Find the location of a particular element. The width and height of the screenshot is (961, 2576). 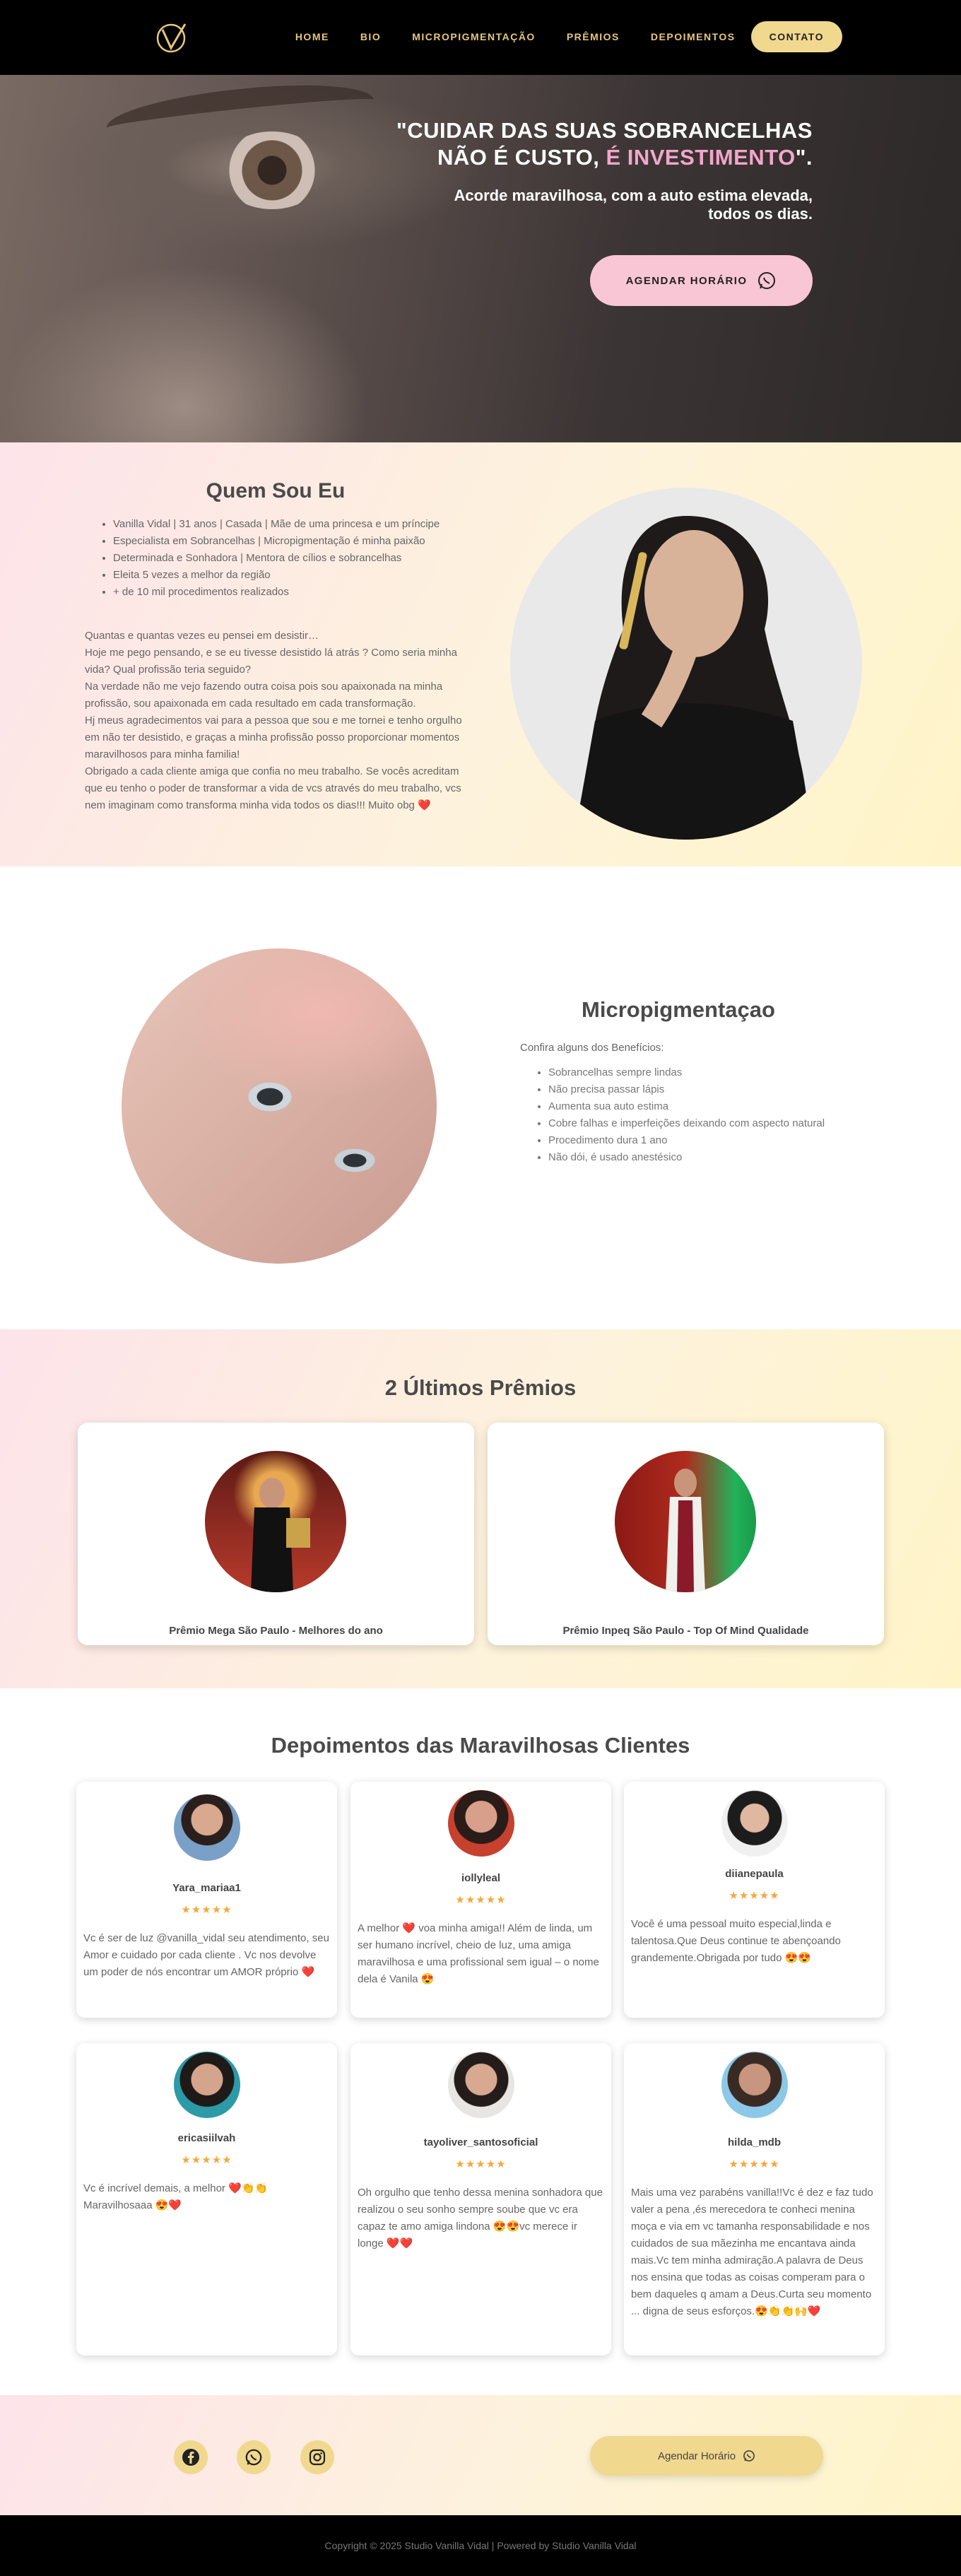

contact-button: CONTATO is located at coordinates (796, 36).